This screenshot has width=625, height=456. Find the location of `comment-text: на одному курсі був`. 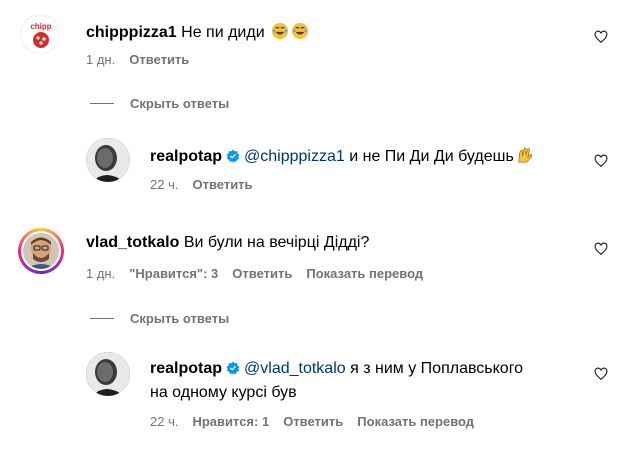

comment-text: на одному курсі був is located at coordinates (223, 392).